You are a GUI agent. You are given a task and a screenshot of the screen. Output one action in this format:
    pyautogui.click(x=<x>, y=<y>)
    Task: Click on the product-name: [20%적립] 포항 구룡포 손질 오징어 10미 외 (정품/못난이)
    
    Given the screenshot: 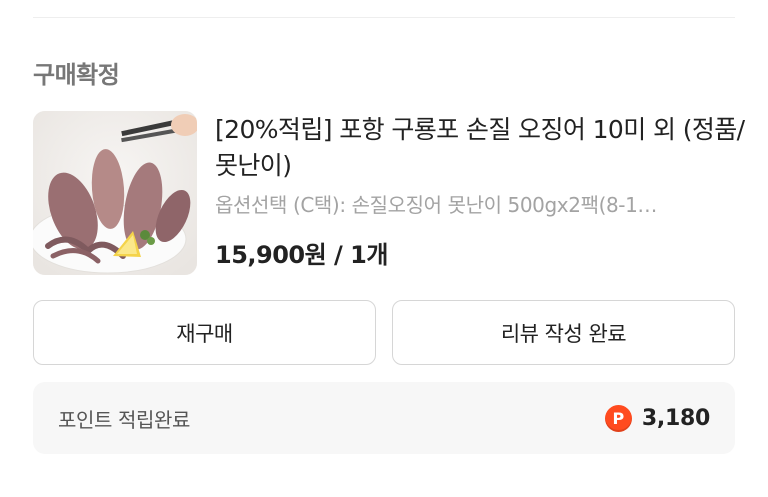 What is the action you would take?
    pyautogui.click(x=480, y=148)
    